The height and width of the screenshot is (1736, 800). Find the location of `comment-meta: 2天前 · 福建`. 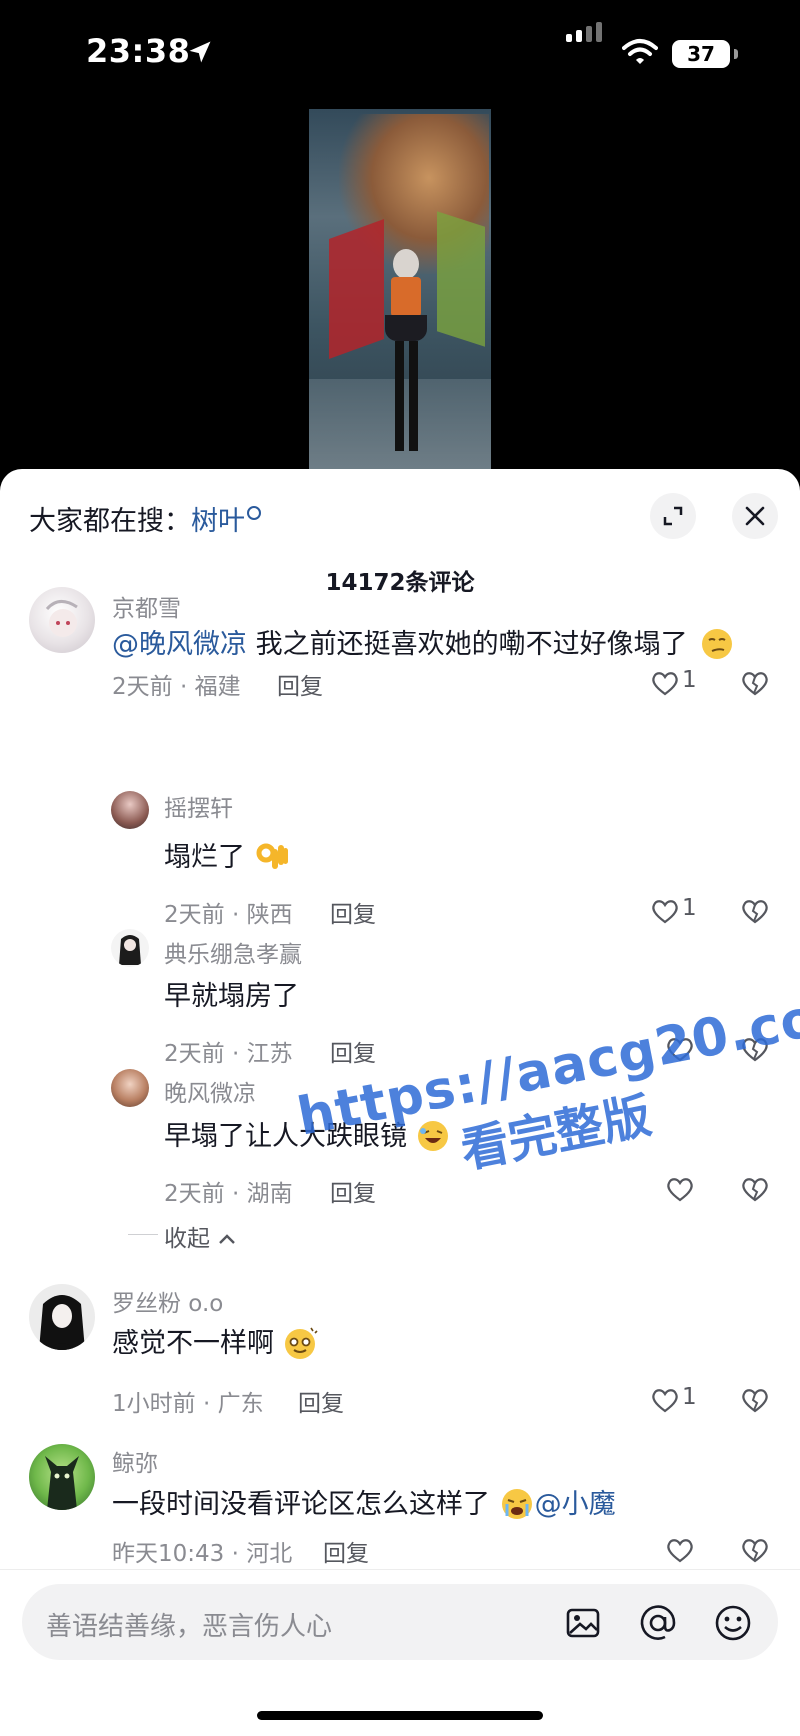

comment-meta: 2天前 · 福建 is located at coordinates (176, 687).